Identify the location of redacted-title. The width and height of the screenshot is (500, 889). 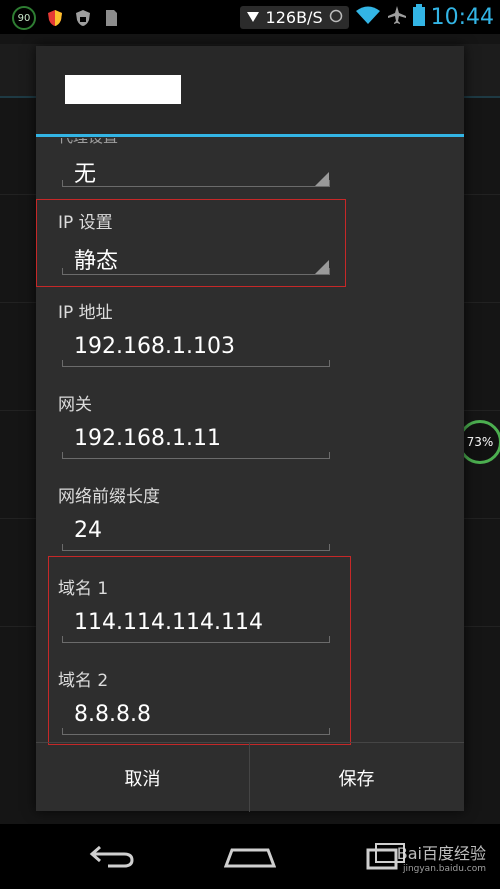
(123, 89).